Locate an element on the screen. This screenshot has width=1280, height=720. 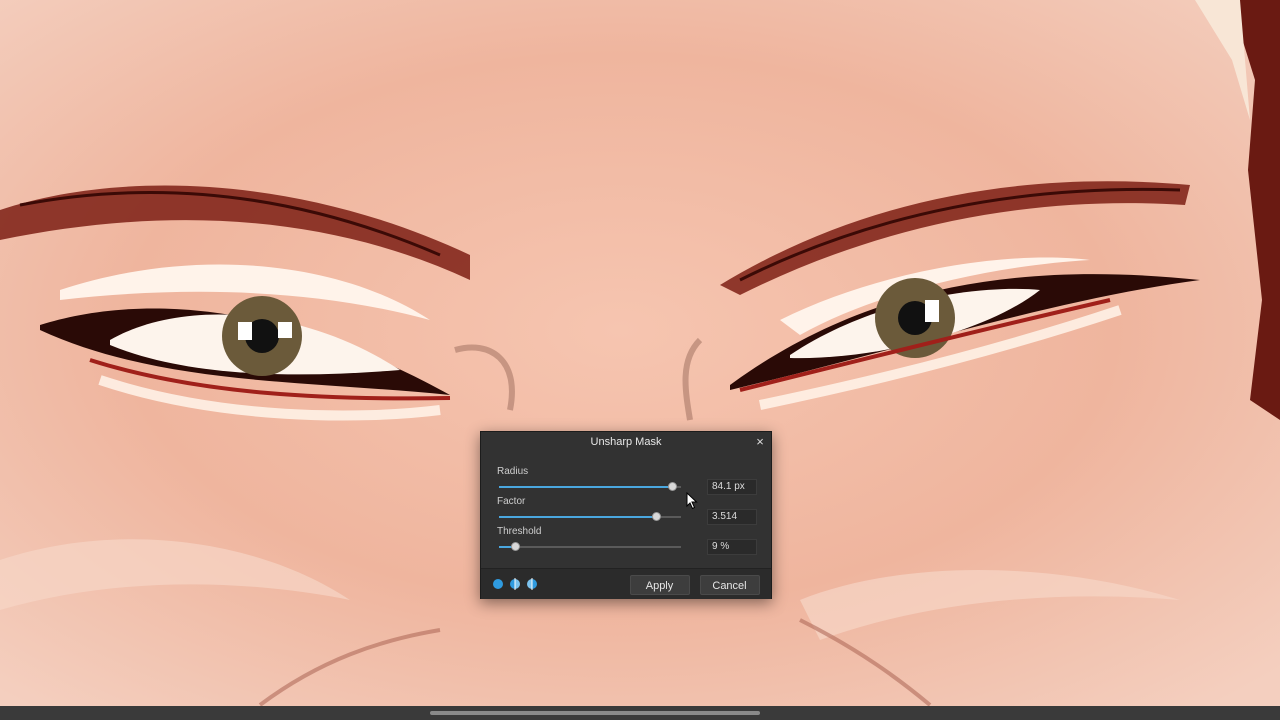
dialog-title: Unsharp Mask is located at coordinates (626, 442).